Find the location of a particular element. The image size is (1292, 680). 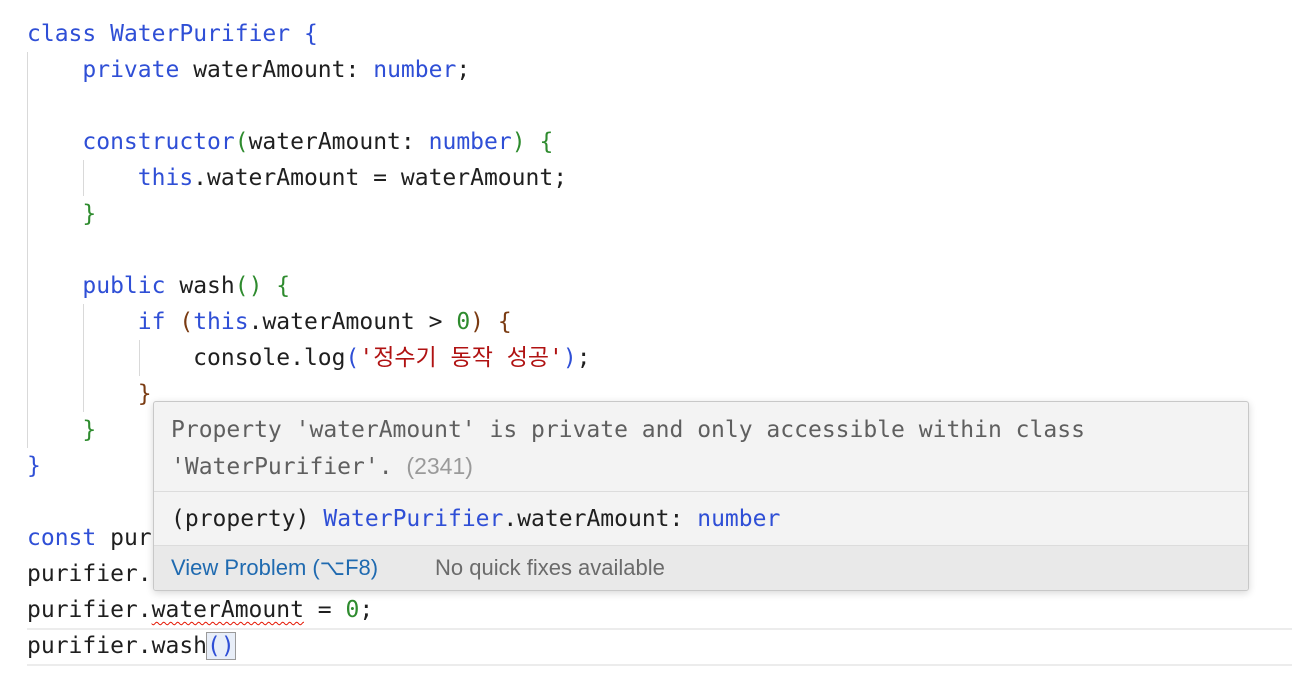

code-line: class WaterPurifier { is located at coordinates (172, 34).